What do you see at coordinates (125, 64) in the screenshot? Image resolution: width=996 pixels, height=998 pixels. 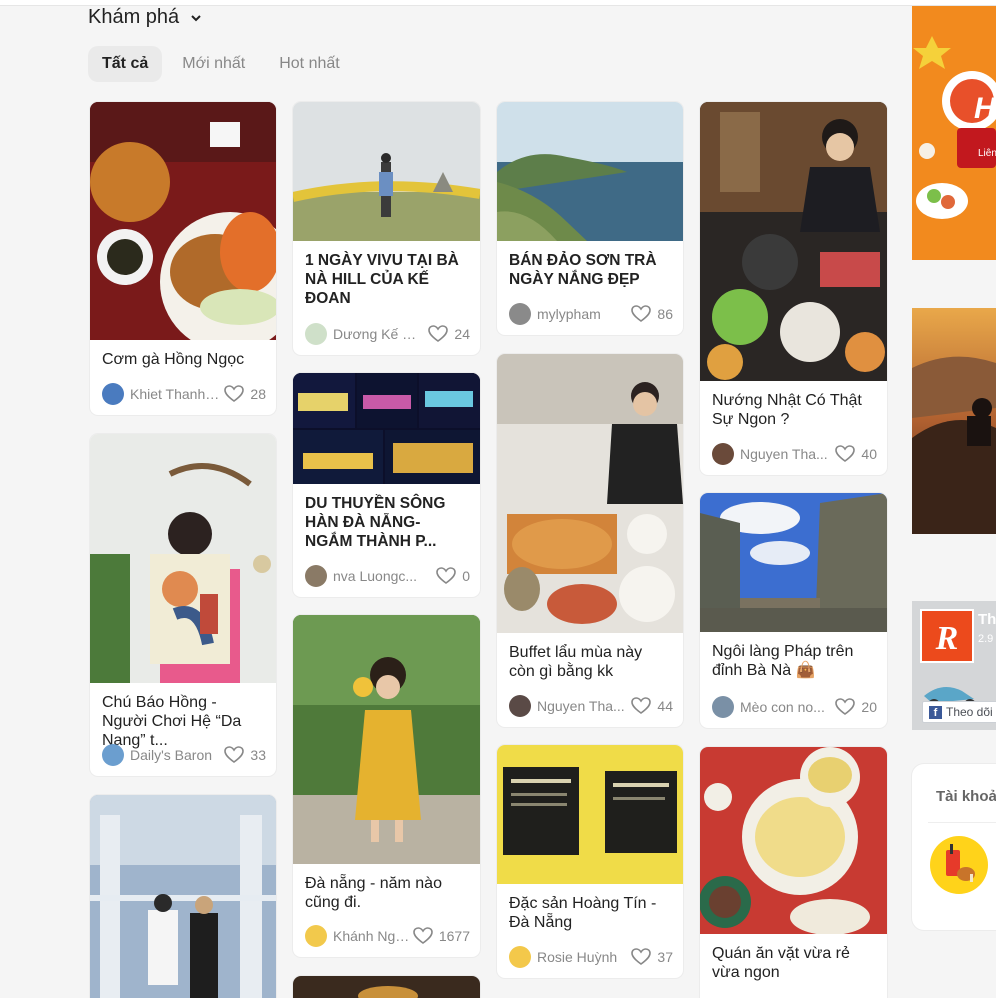 I see `tab-all: Tất cả` at bounding box center [125, 64].